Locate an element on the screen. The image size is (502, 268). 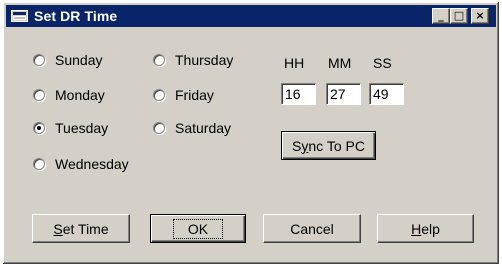
maximize-icon: □ is located at coordinates (459, 15).